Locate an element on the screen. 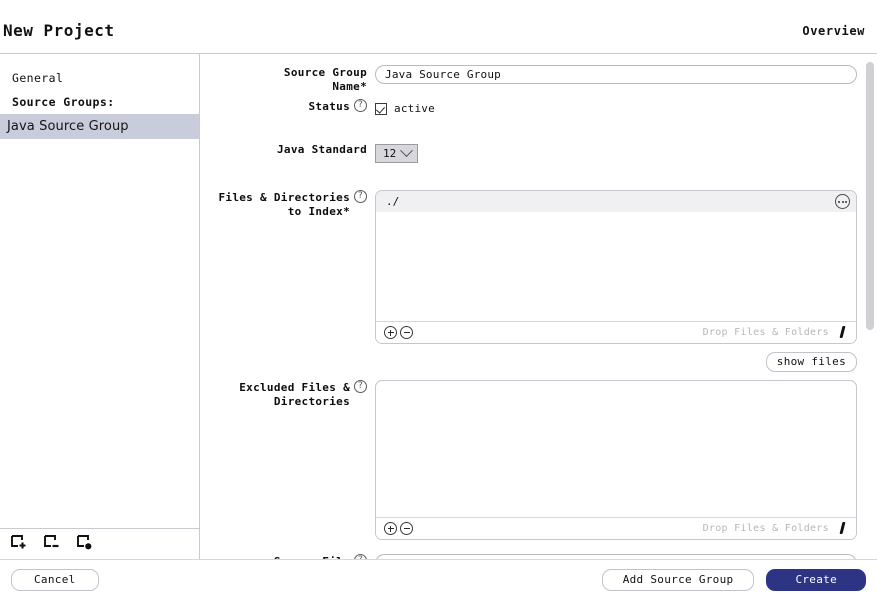 The image size is (877, 599). label-line-2: to Index* is located at coordinates (318, 211).